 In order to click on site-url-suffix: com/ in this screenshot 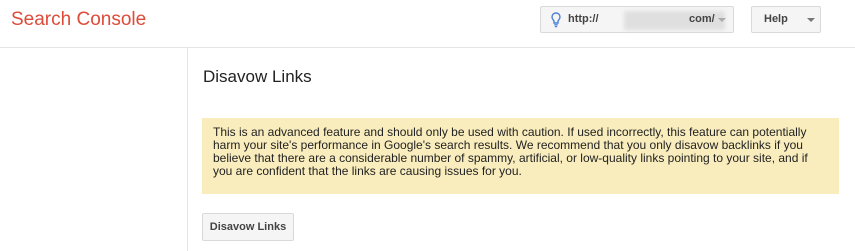, I will do `click(702, 19)`.